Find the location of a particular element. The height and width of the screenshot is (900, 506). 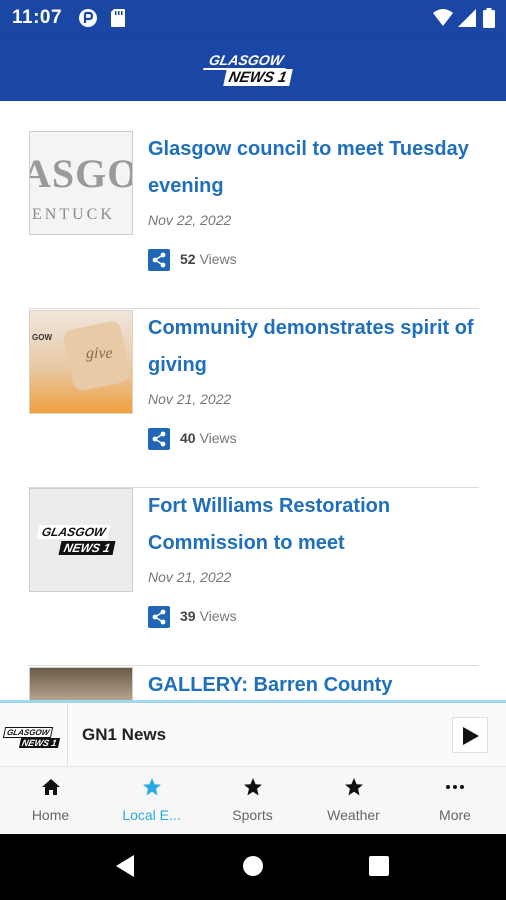

thumb-text-bottom: GOW is located at coordinates (42, 337).